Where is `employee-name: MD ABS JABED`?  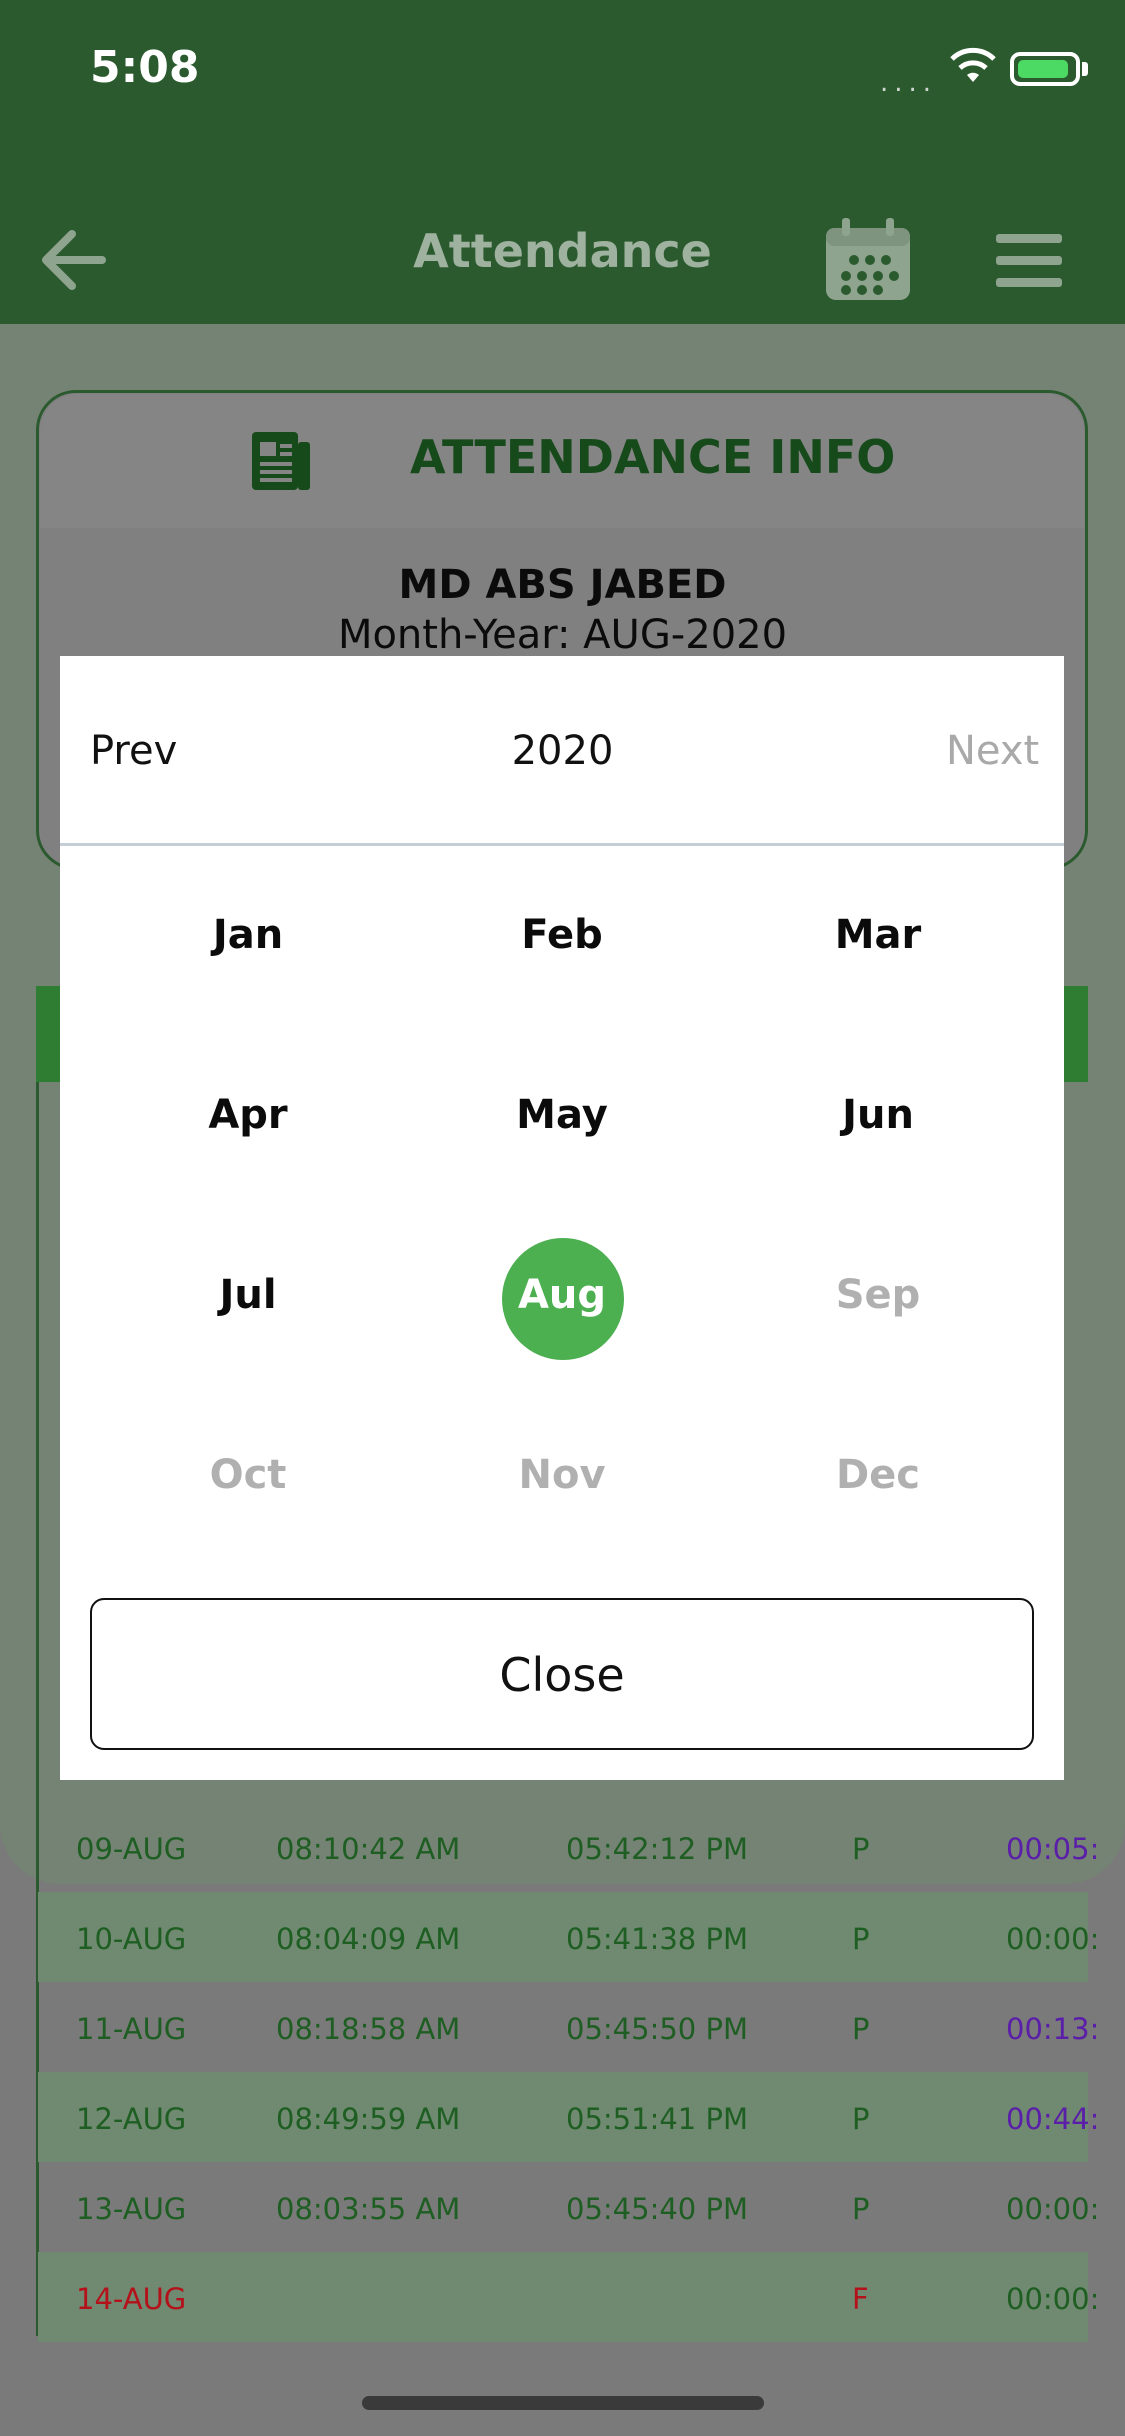
employee-name: MD ABS JABED is located at coordinates (562, 585).